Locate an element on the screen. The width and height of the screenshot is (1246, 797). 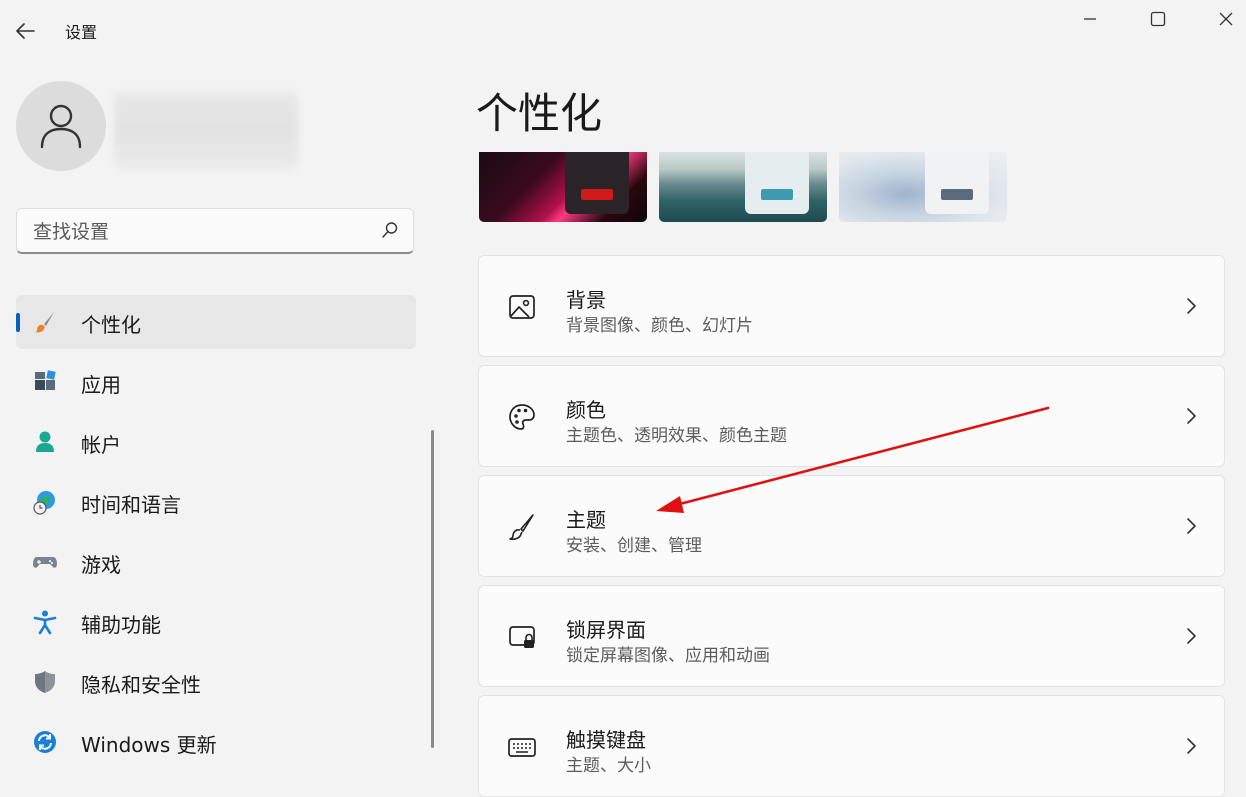
card-touch-keyboard: 触摸键盘 主题、大小 is located at coordinates (851, 746).